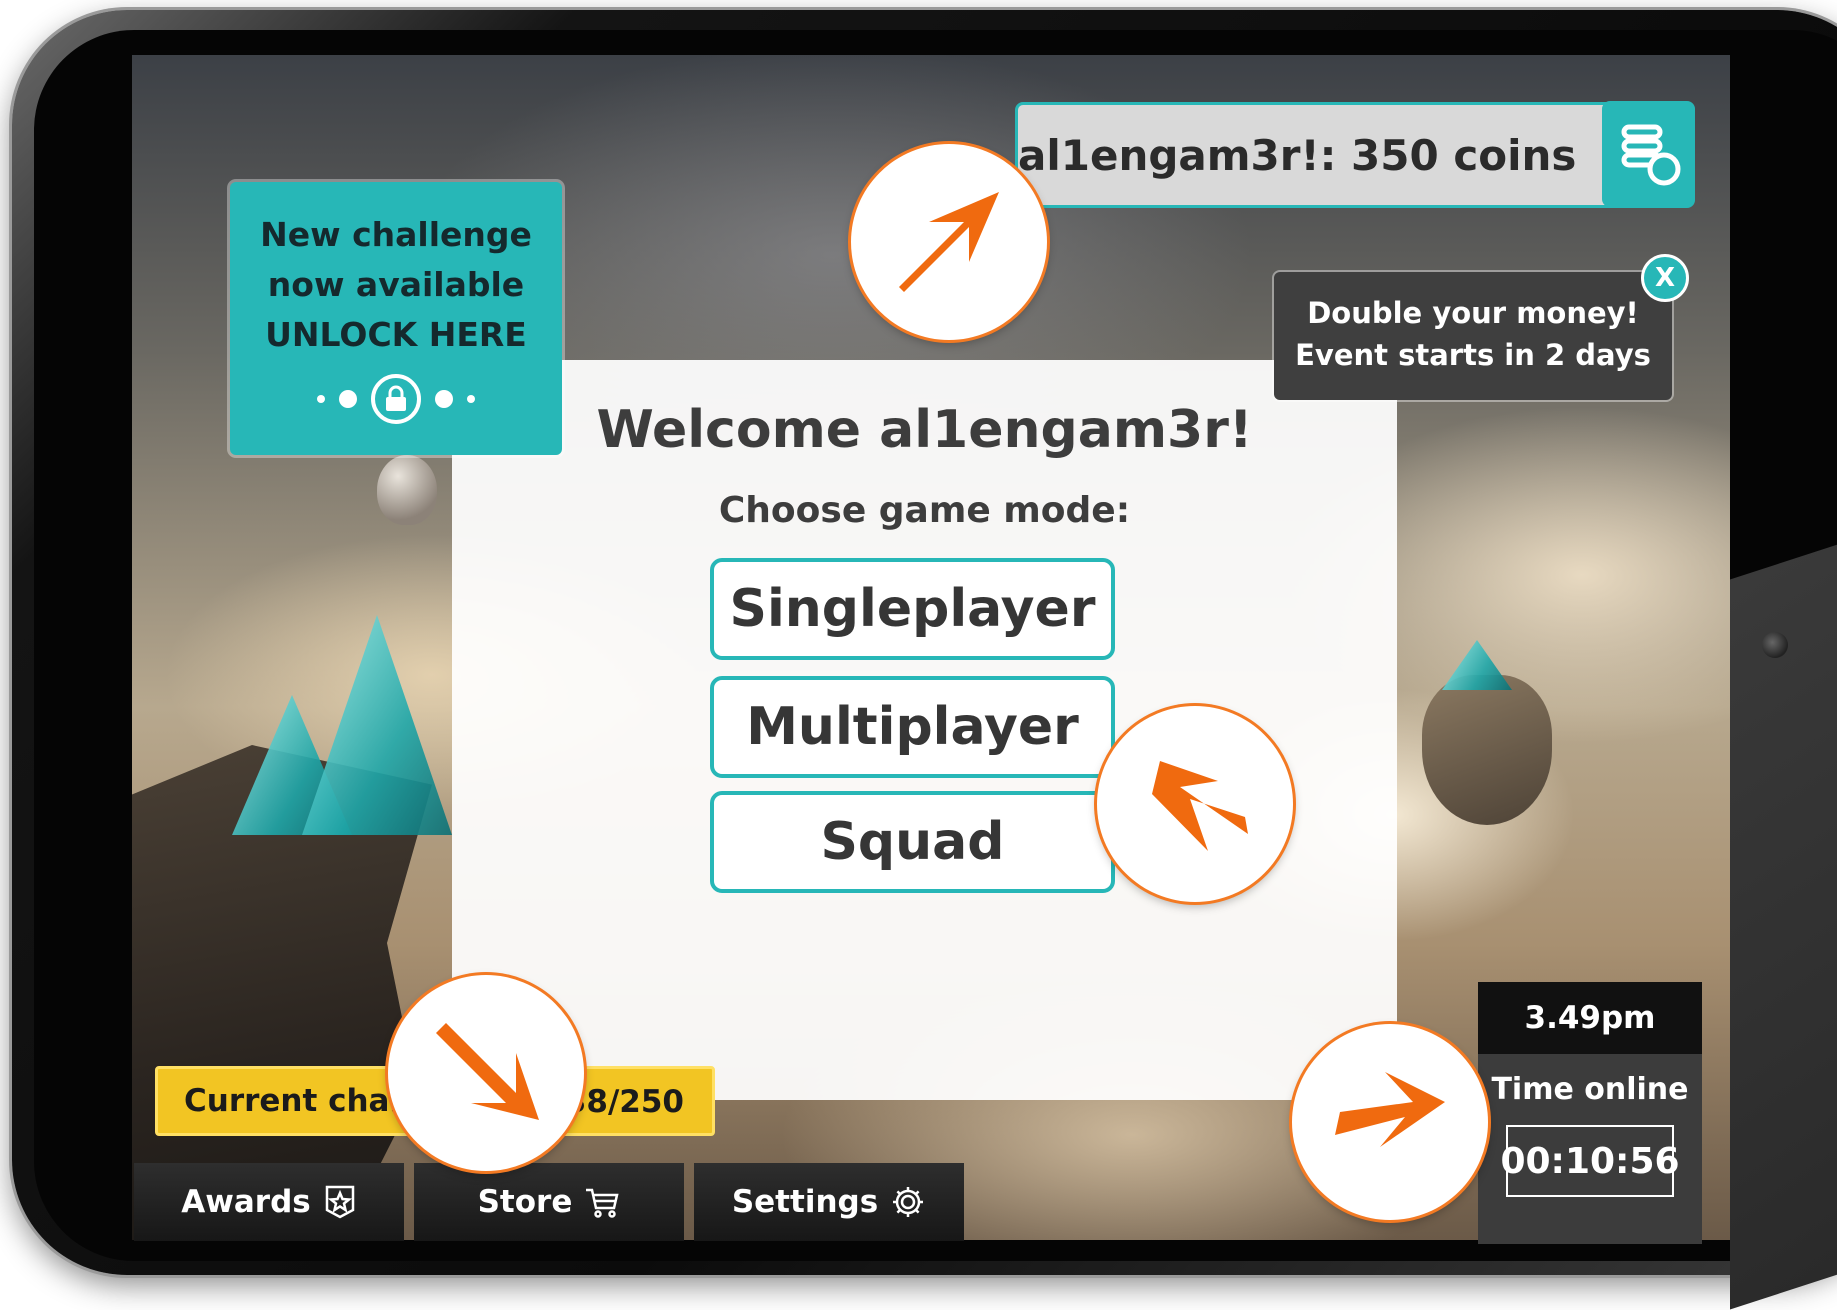  I want to click on clock-panel: 3.49pm Time online 00:10:56, so click(1590, 1113).